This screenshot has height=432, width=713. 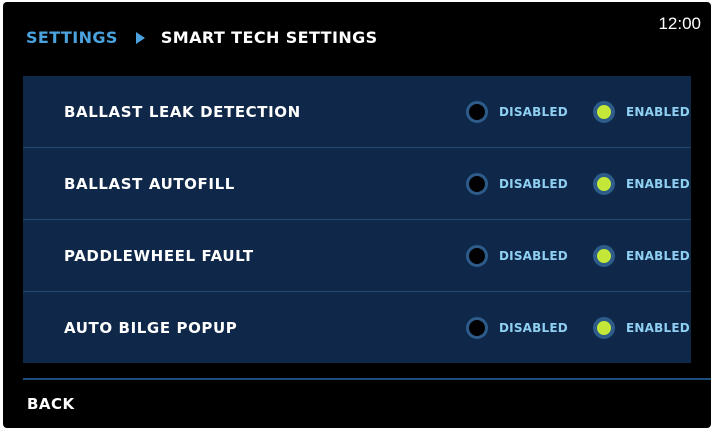 I want to click on setting-label: AUTO BILGE POPUP, so click(x=151, y=327).